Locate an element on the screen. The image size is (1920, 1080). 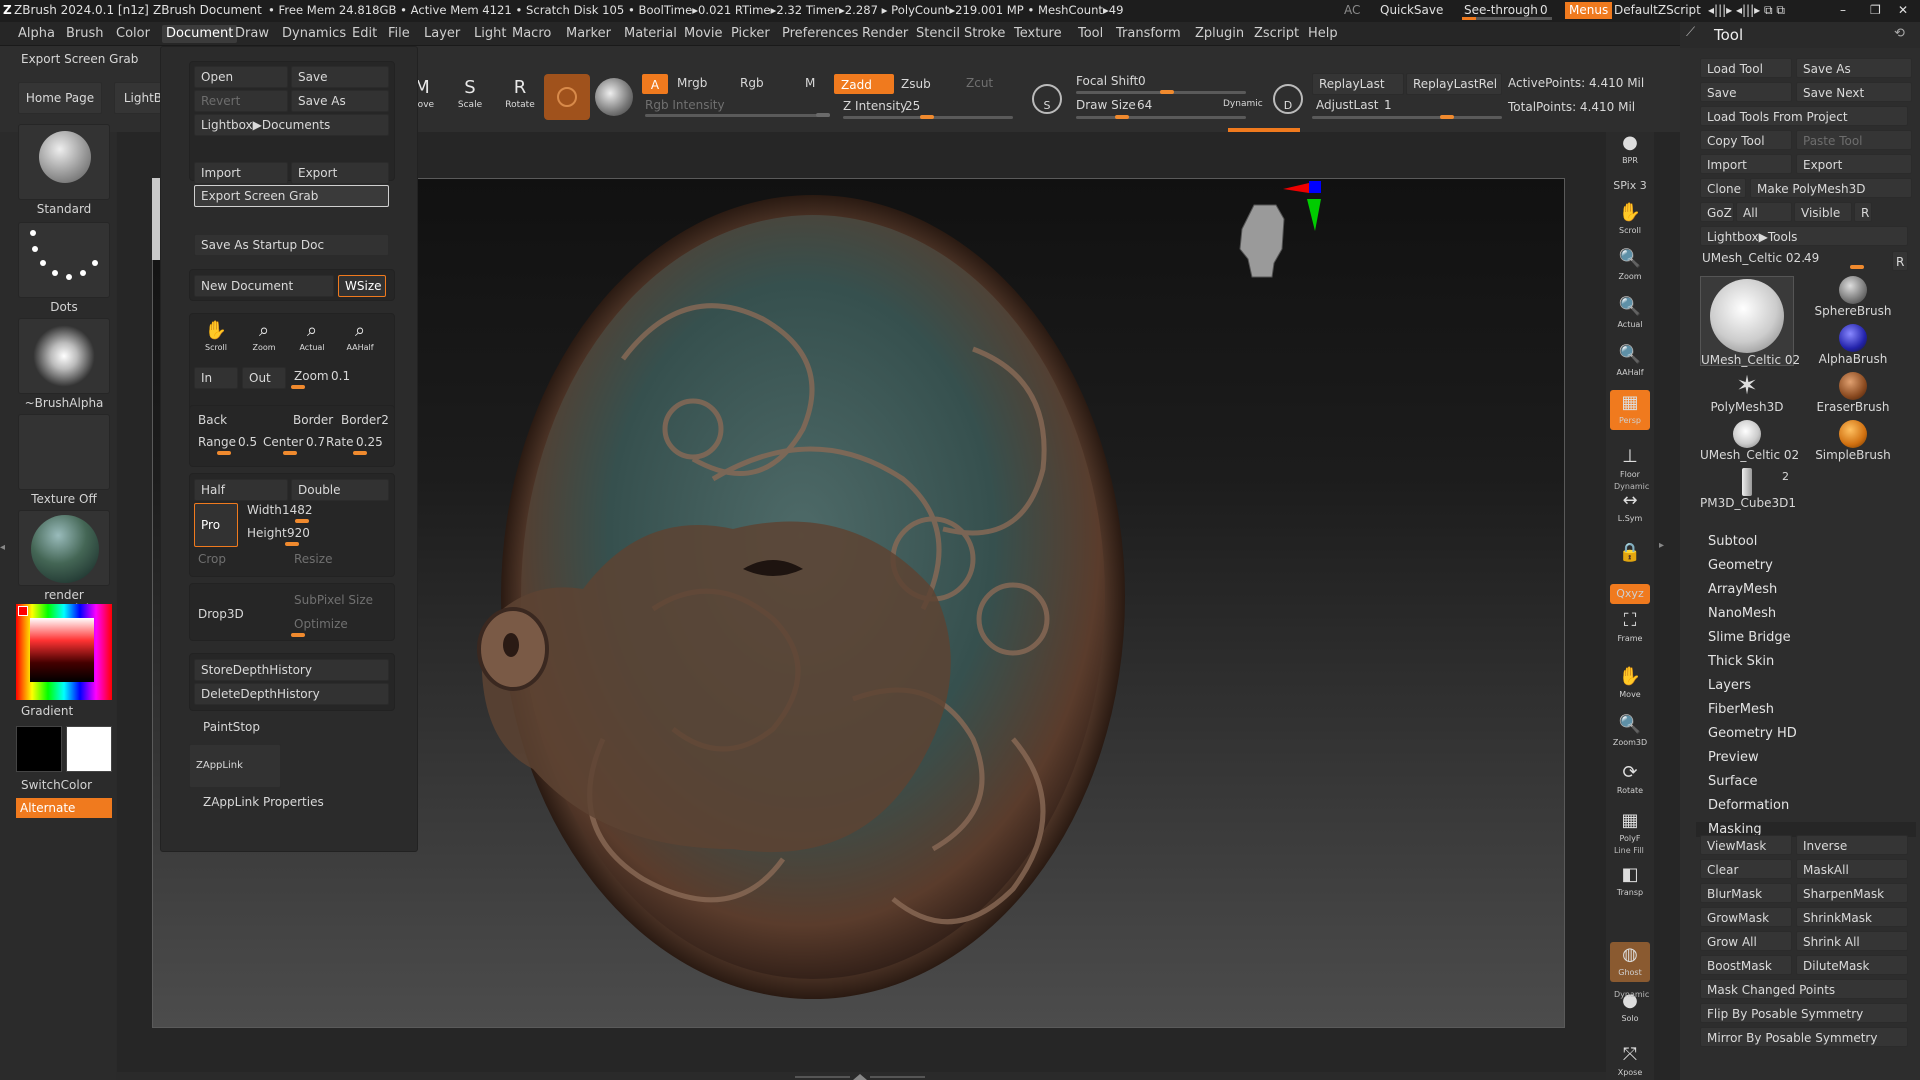
shrink-all-button: Shrink All is located at coordinates (1852, 941).